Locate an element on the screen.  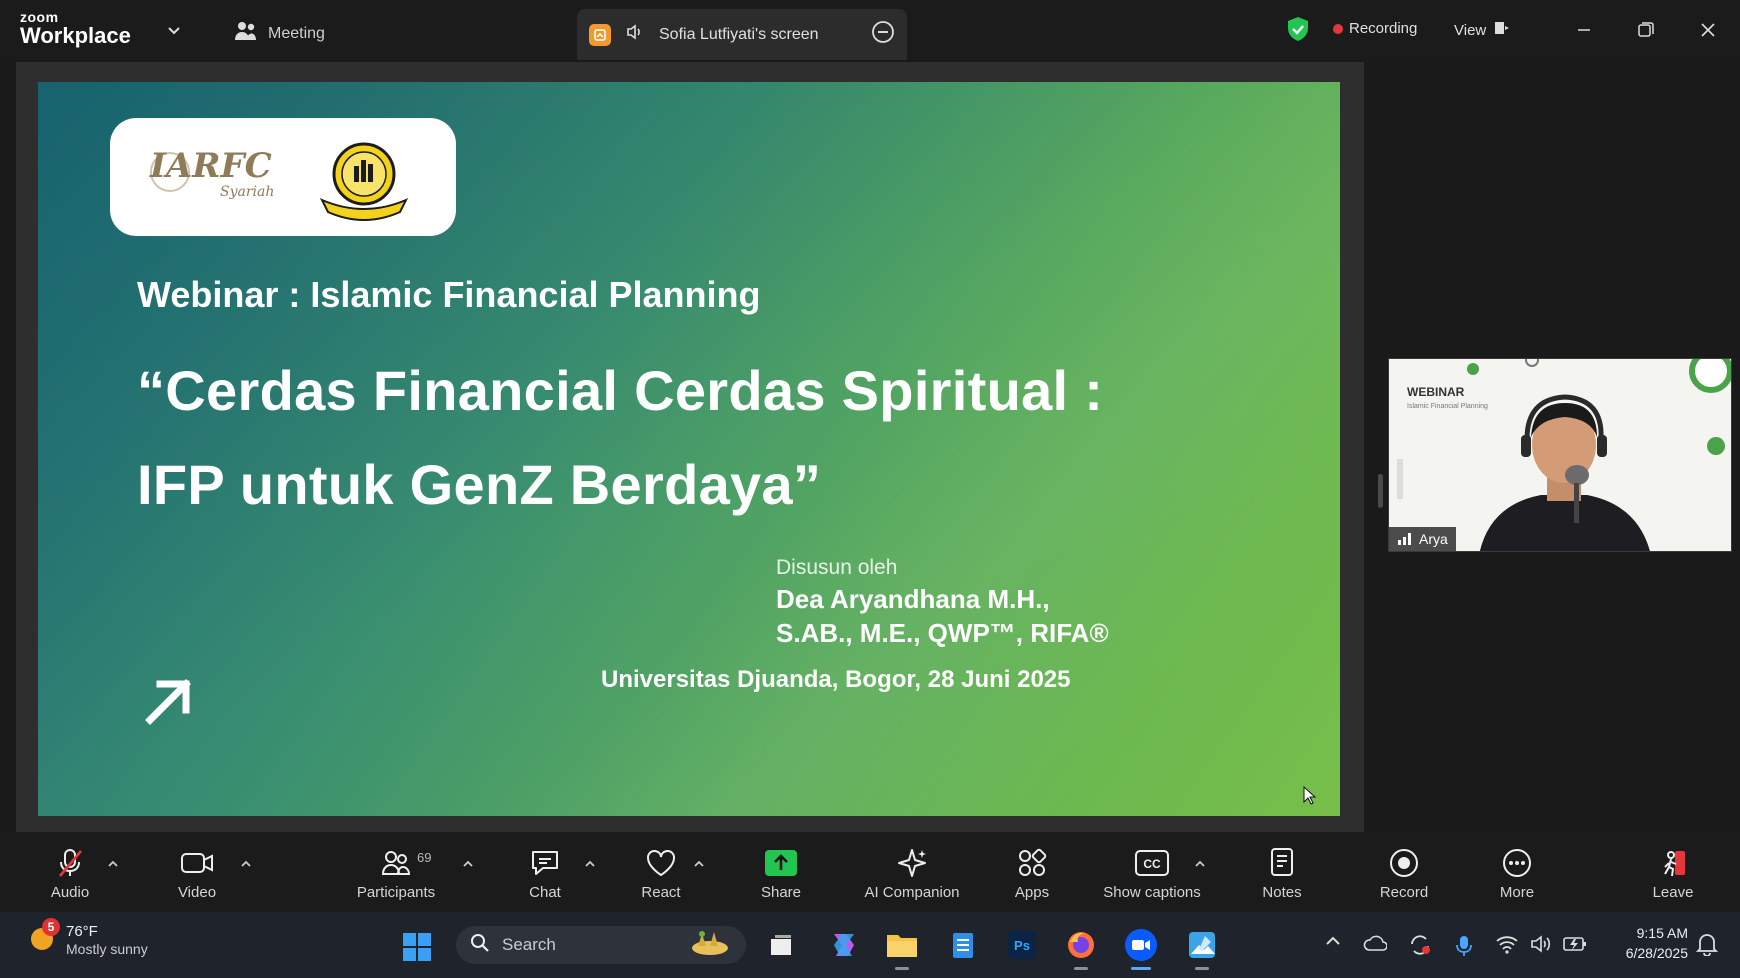
notes-button: Notes is located at coordinates (1282, 873).